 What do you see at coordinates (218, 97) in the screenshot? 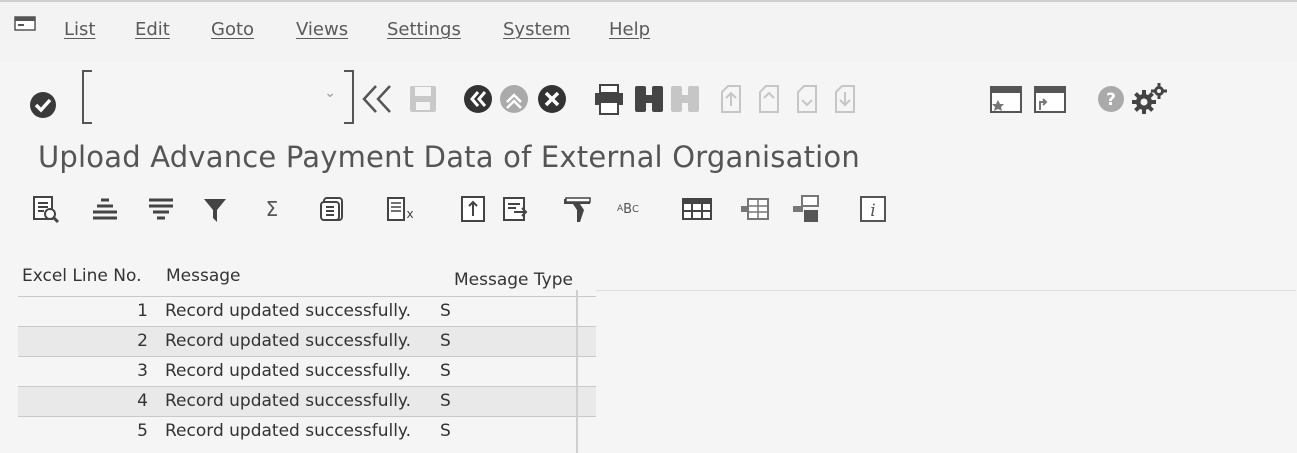
I see `command-field: ⌄` at bounding box center [218, 97].